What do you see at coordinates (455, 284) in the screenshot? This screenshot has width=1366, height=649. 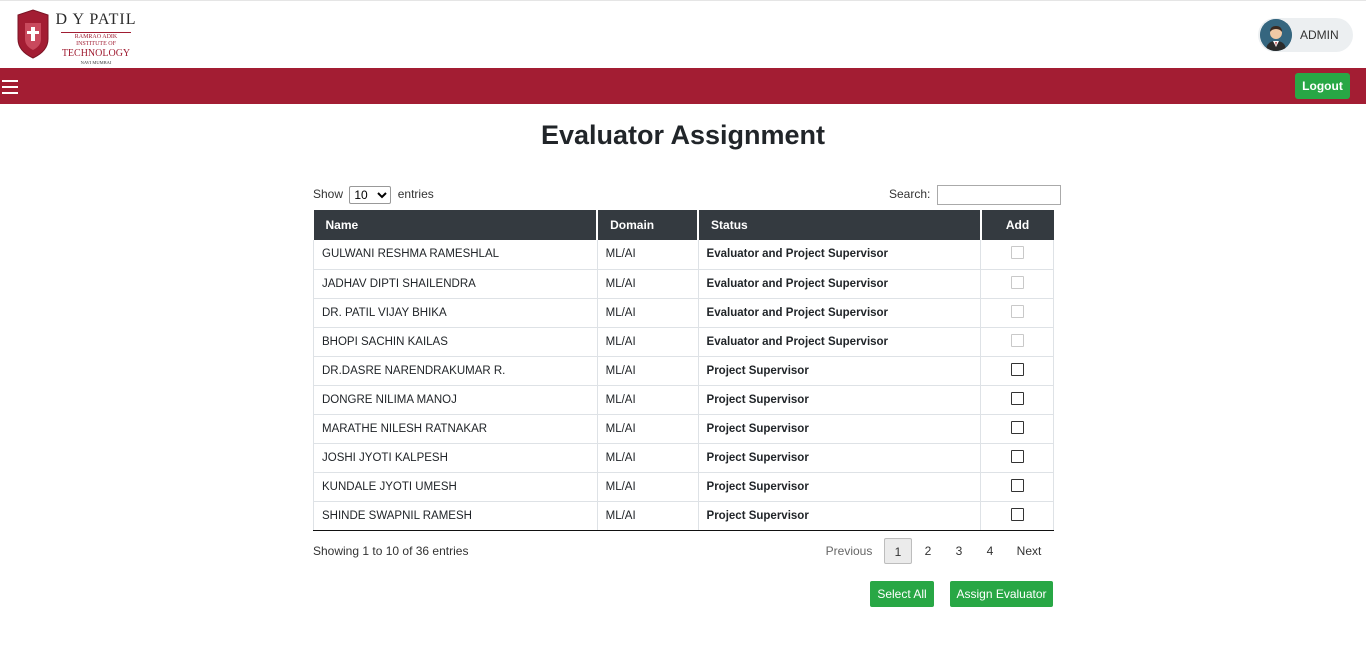 I see `cell-name: JADHAV DIPTI SHAILENDRA` at bounding box center [455, 284].